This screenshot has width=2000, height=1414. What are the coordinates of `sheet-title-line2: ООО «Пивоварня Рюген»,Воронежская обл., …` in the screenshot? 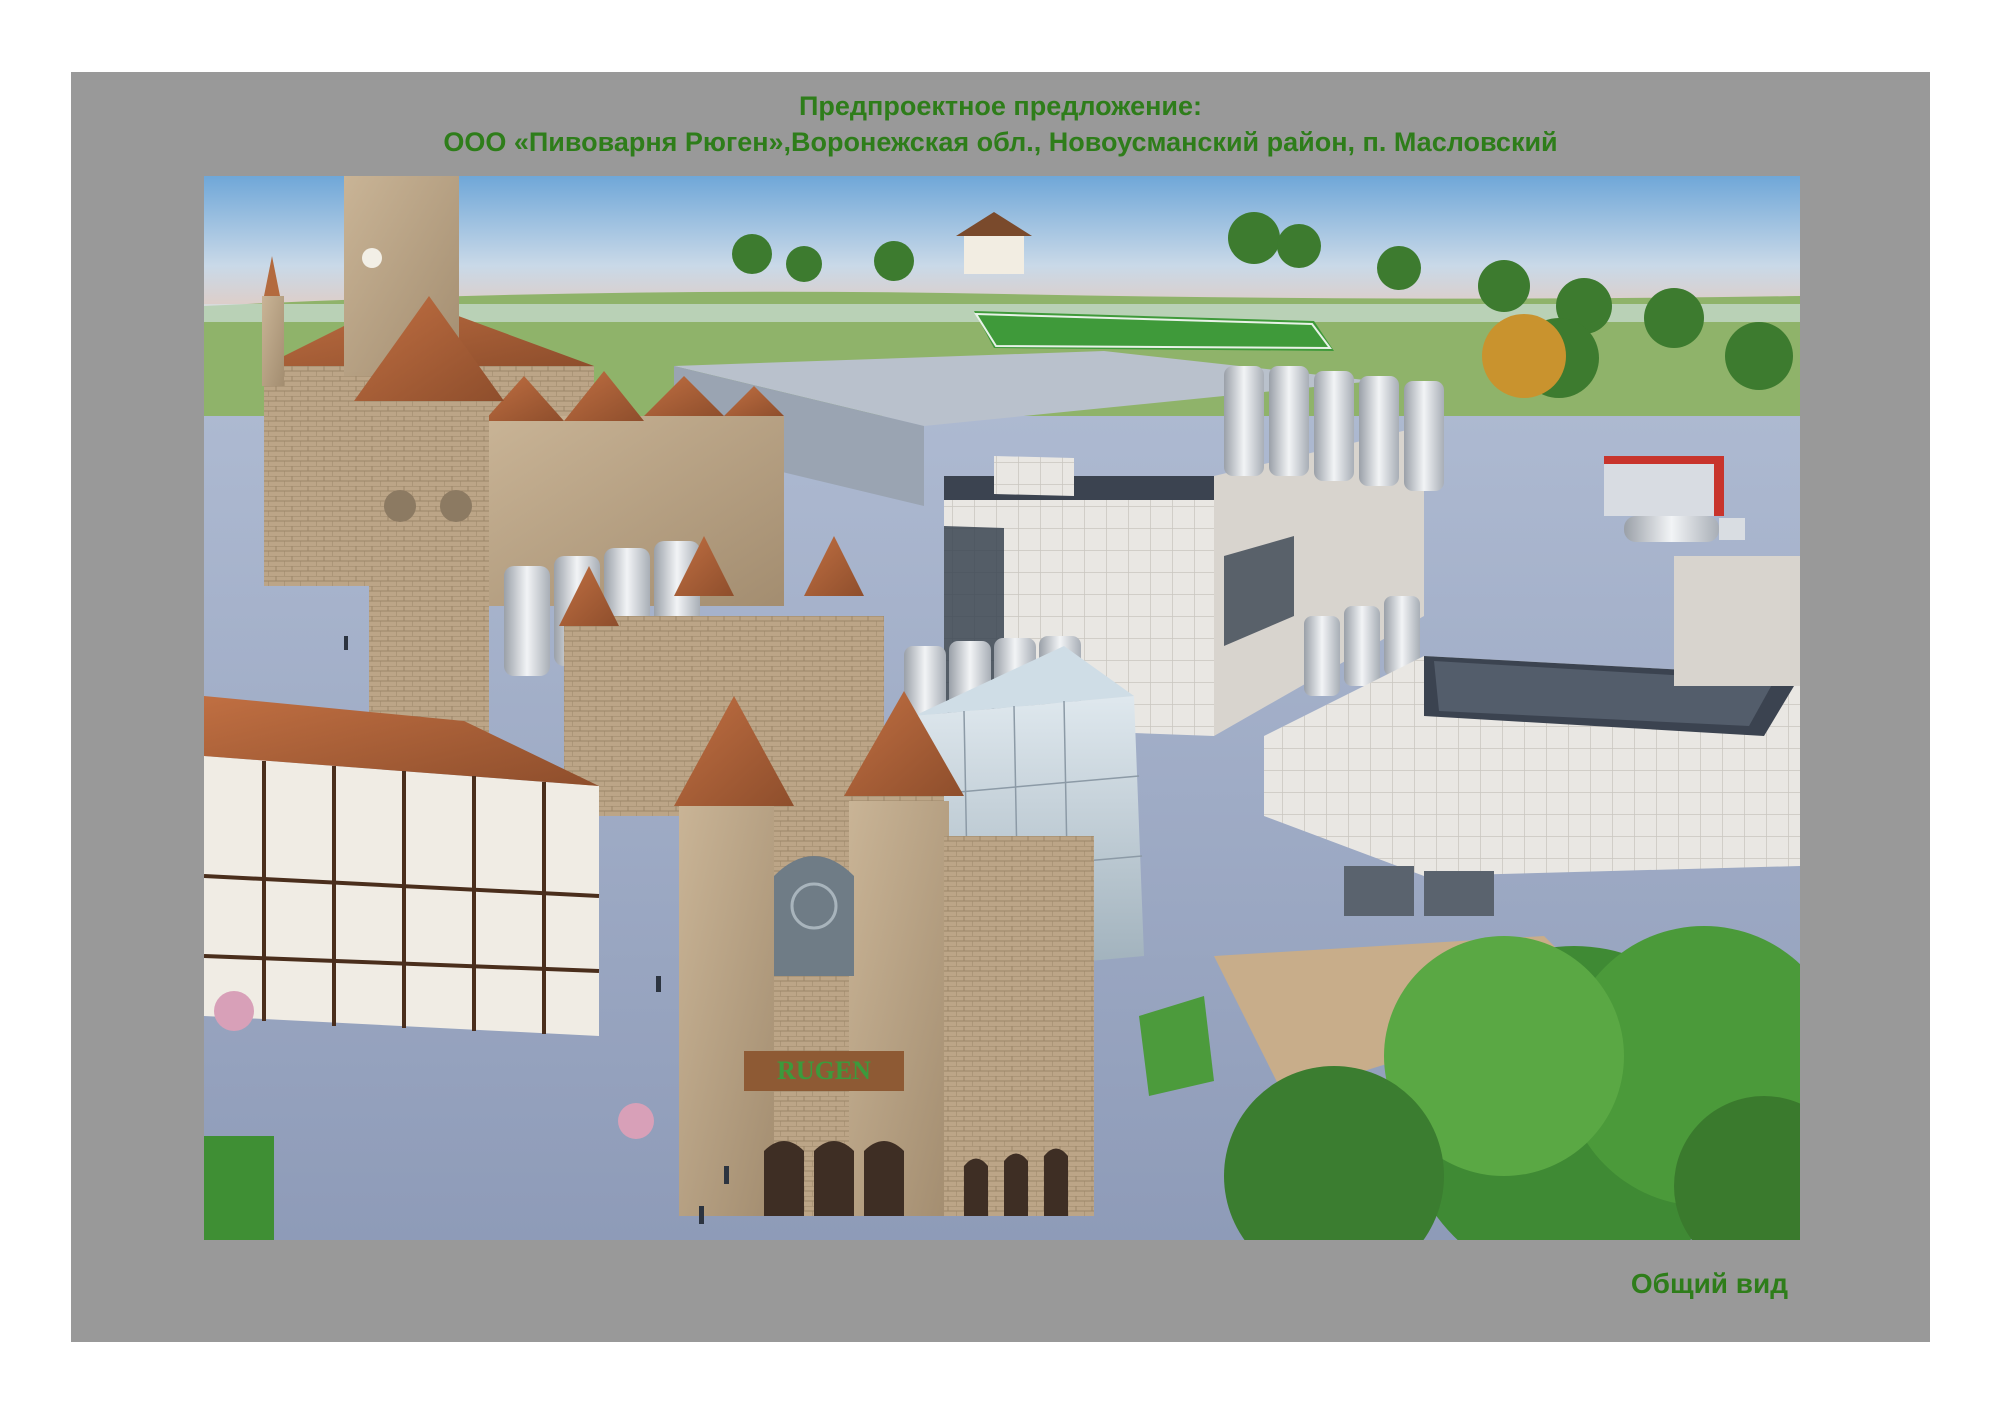 It's located at (1000, 142).